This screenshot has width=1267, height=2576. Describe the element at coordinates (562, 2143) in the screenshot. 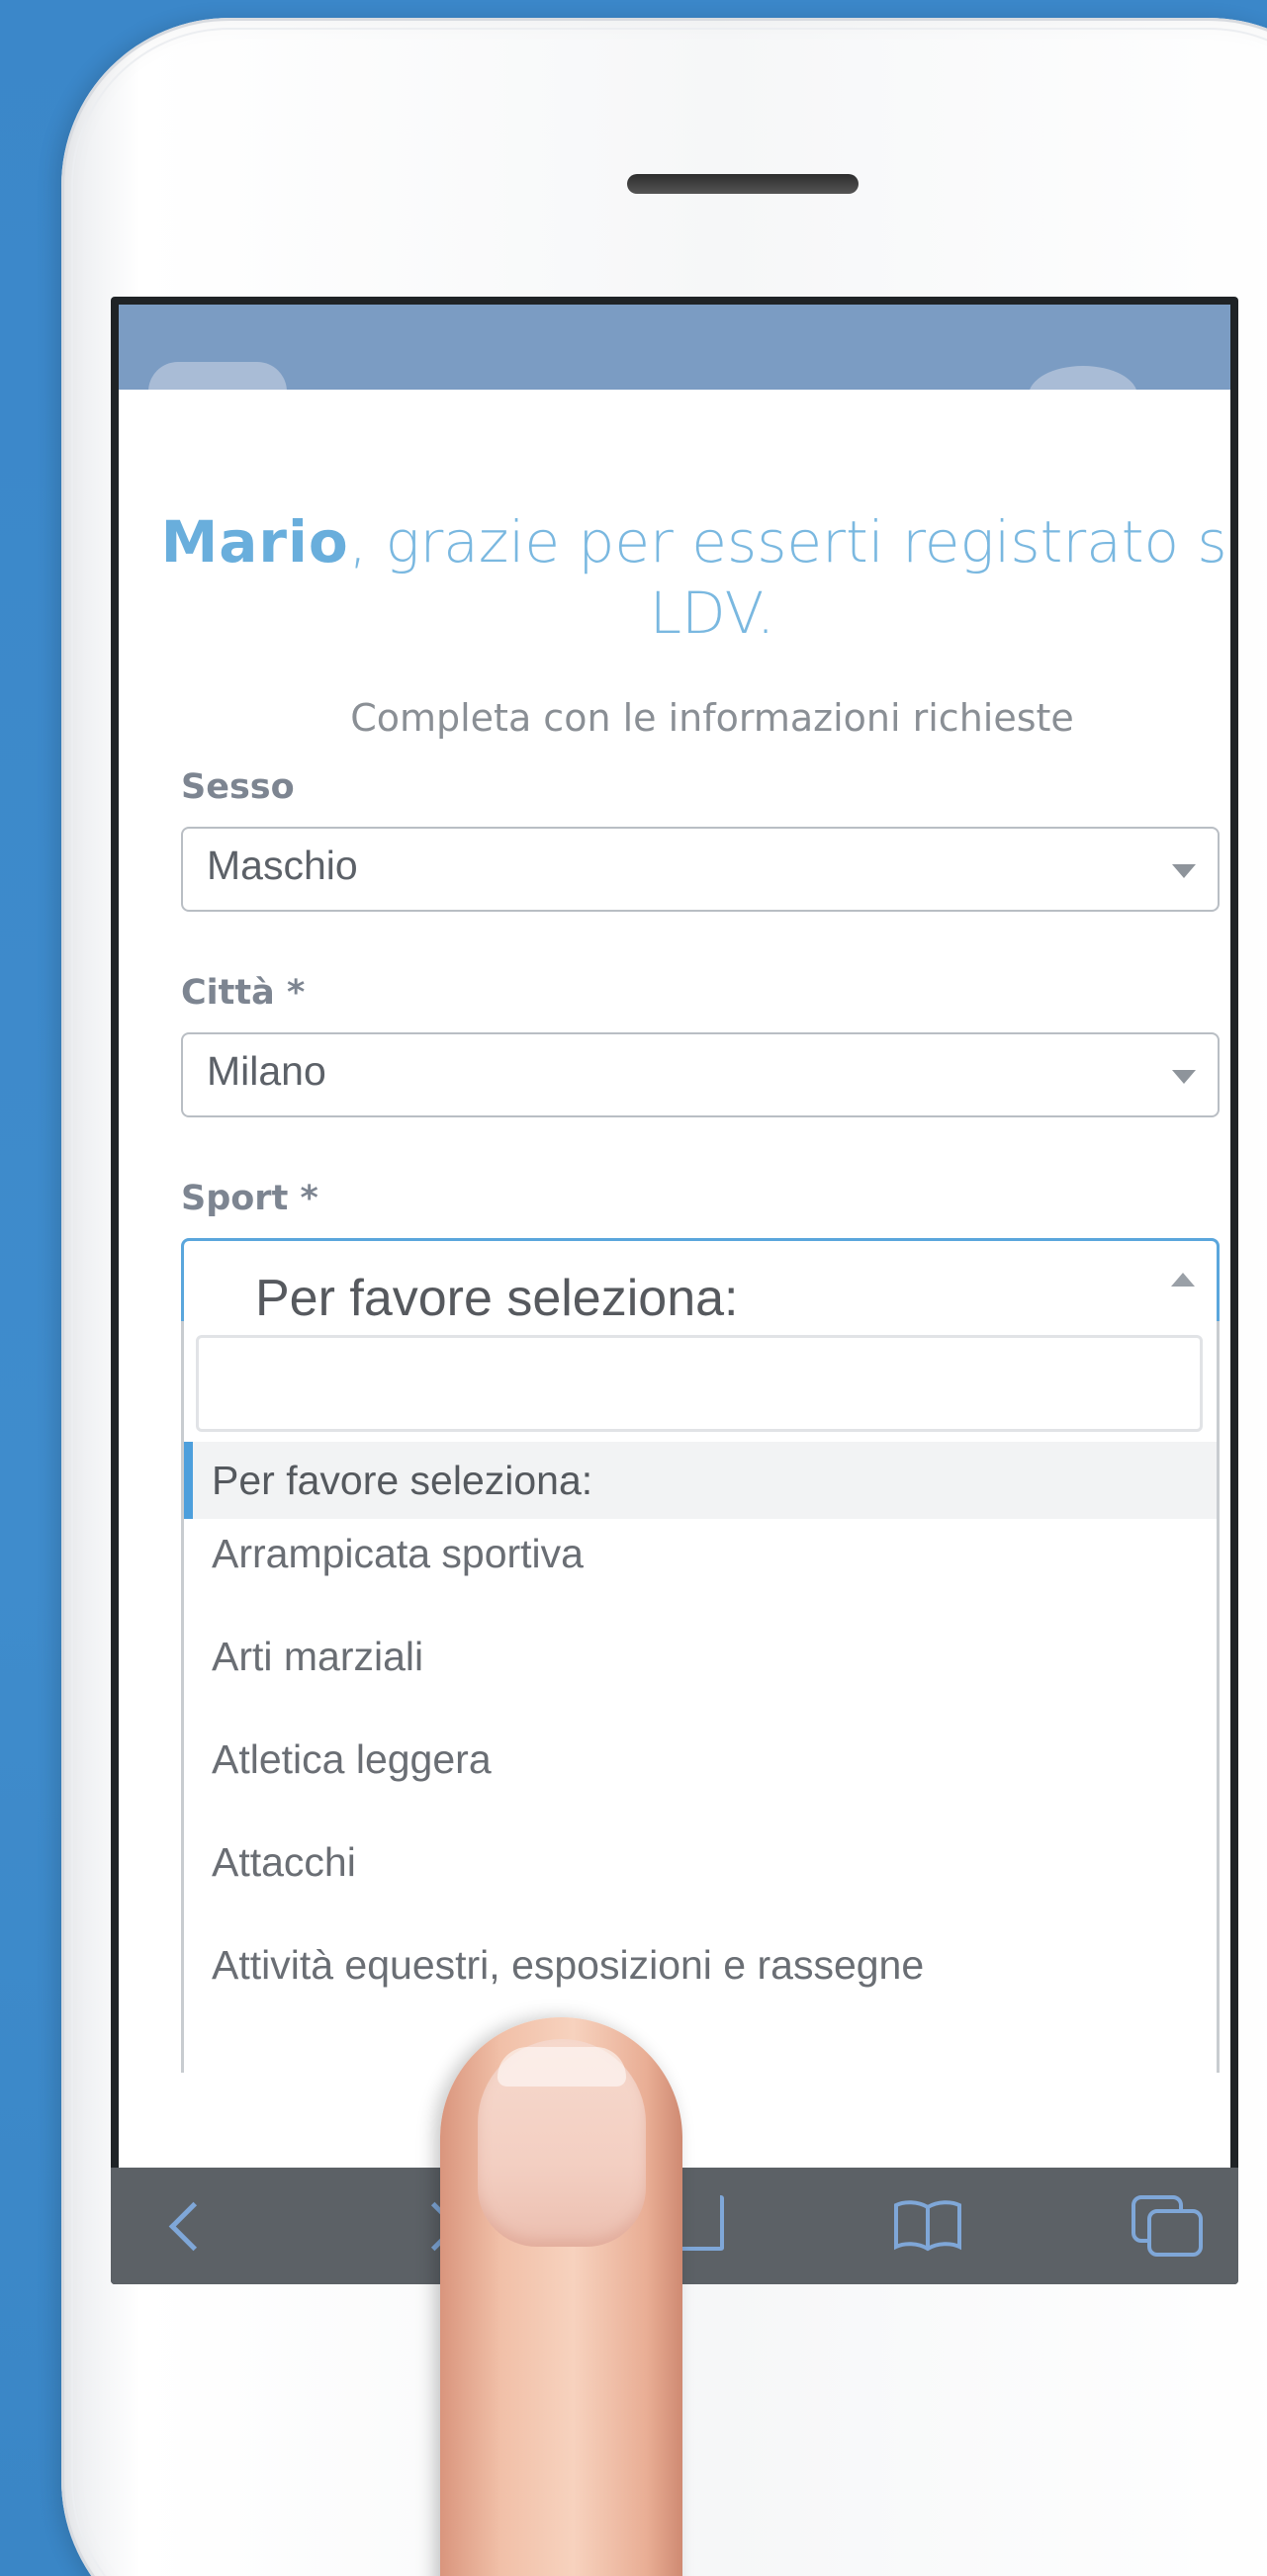

I see `fingernail` at that location.